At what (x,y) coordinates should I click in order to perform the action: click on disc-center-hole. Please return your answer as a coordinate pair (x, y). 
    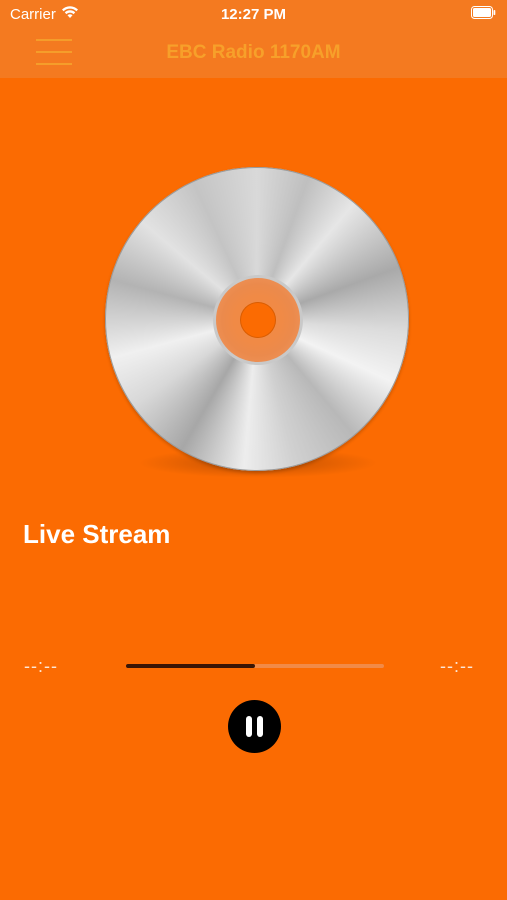
    Looking at the image, I should click on (258, 320).